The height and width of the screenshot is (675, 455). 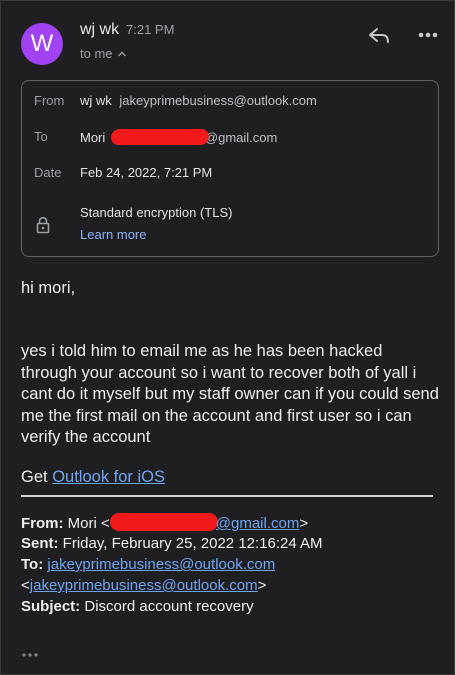 I want to click on message-time: 7:21 PM, so click(x=150, y=29).